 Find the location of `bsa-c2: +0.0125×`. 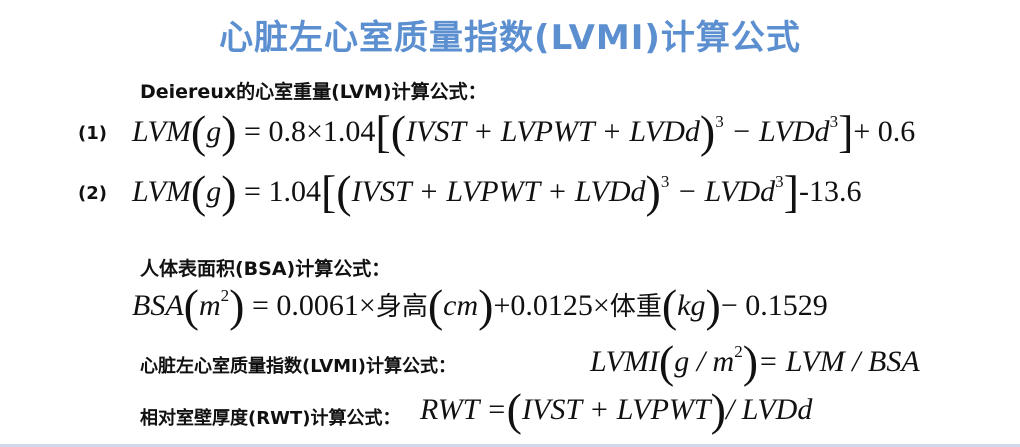

bsa-c2: +0.0125× is located at coordinates (551, 305).